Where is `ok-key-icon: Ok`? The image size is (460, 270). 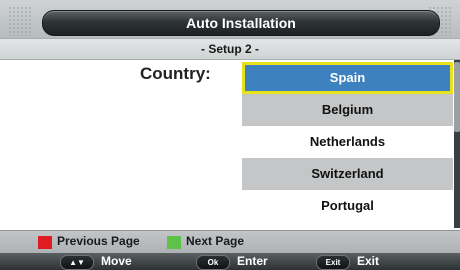
ok-key-icon: Ok is located at coordinates (213, 262).